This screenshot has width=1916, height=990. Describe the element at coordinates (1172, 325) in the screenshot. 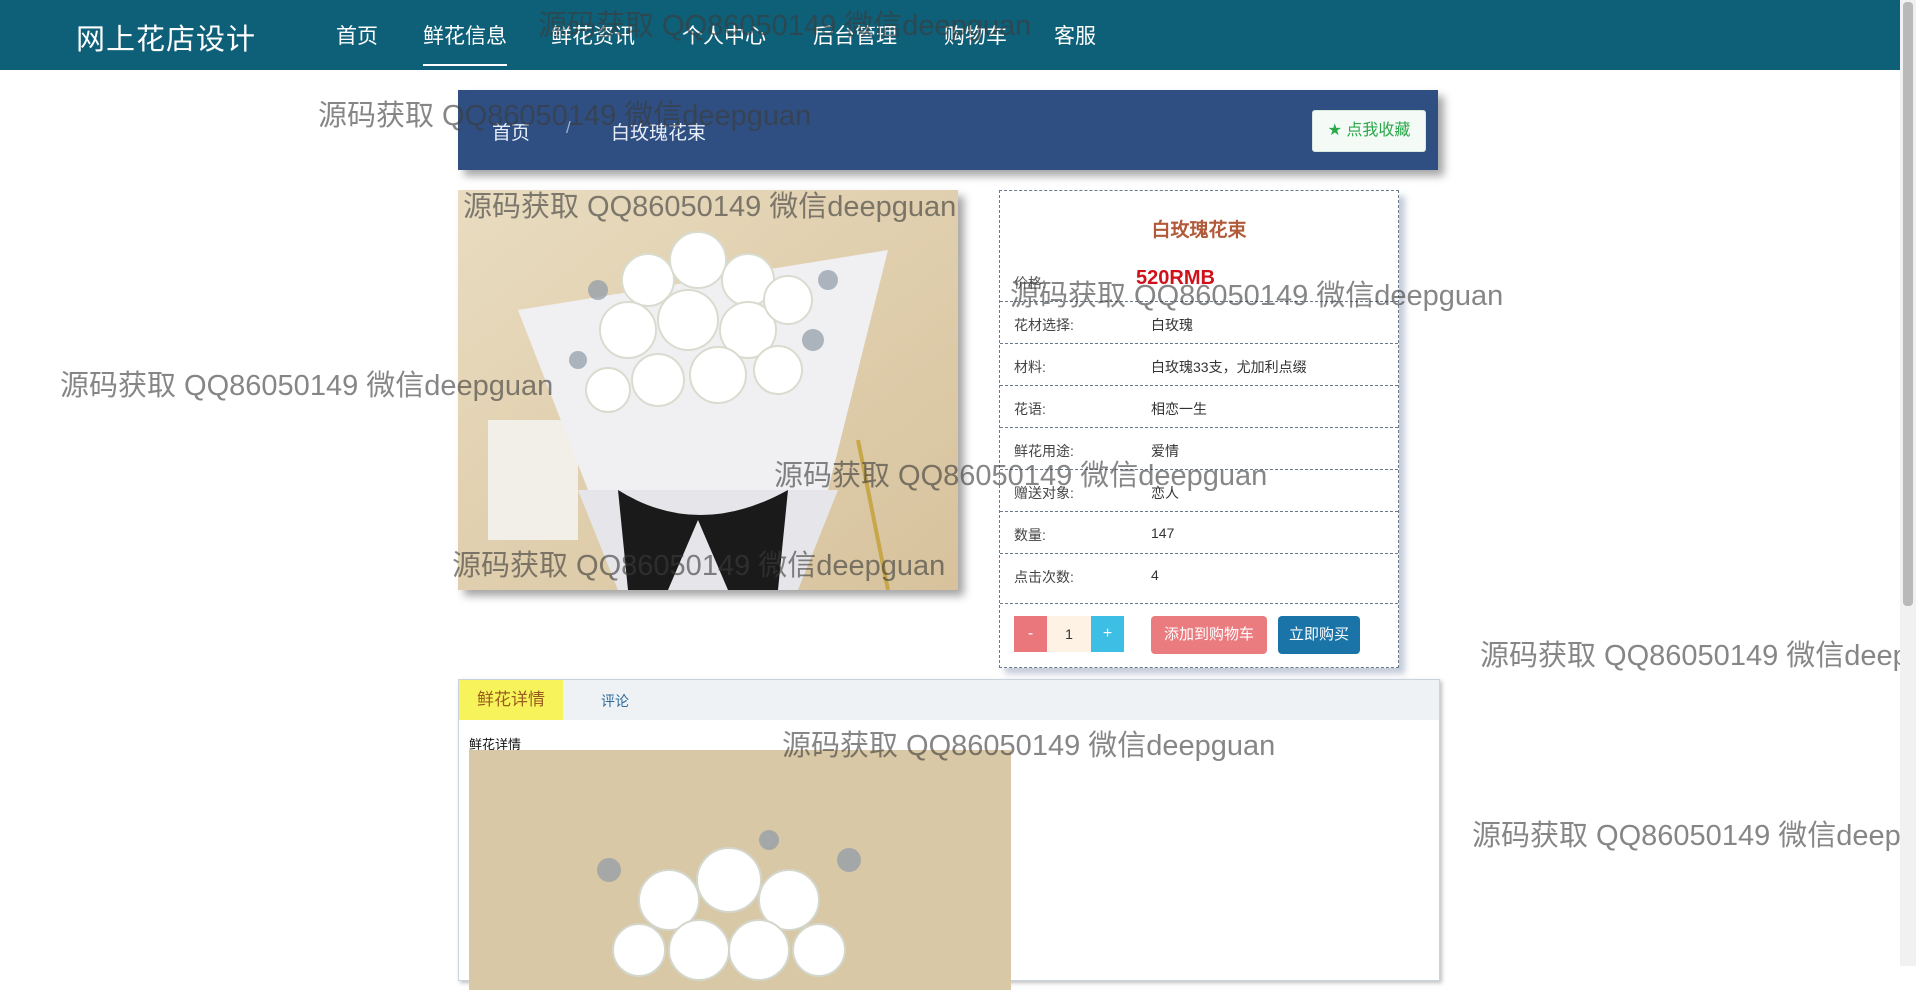

I see `info-value: 白玫瑰` at that location.